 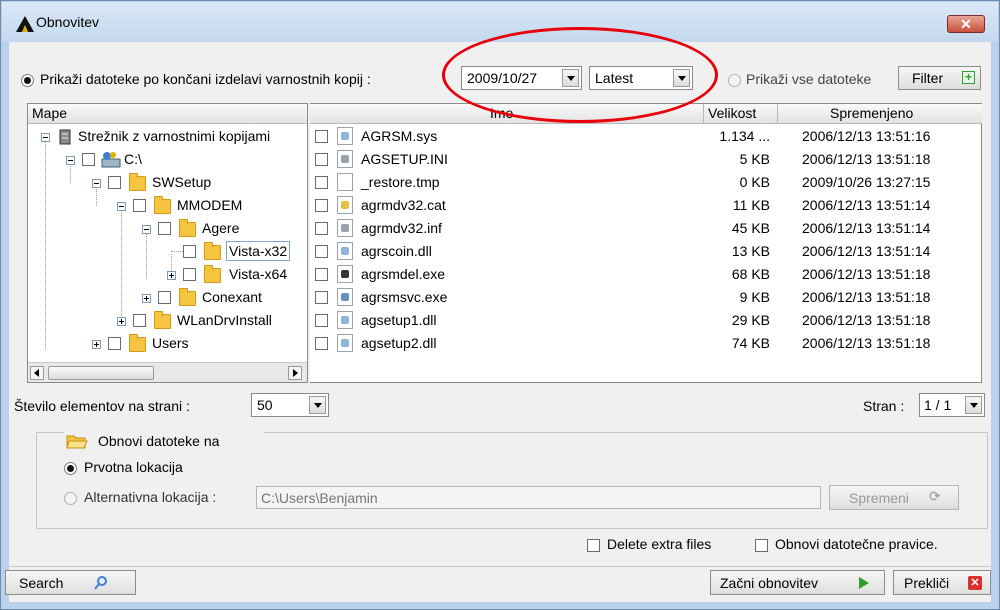 What do you see at coordinates (295, 373) in the screenshot?
I see `scroll-right-button` at bounding box center [295, 373].